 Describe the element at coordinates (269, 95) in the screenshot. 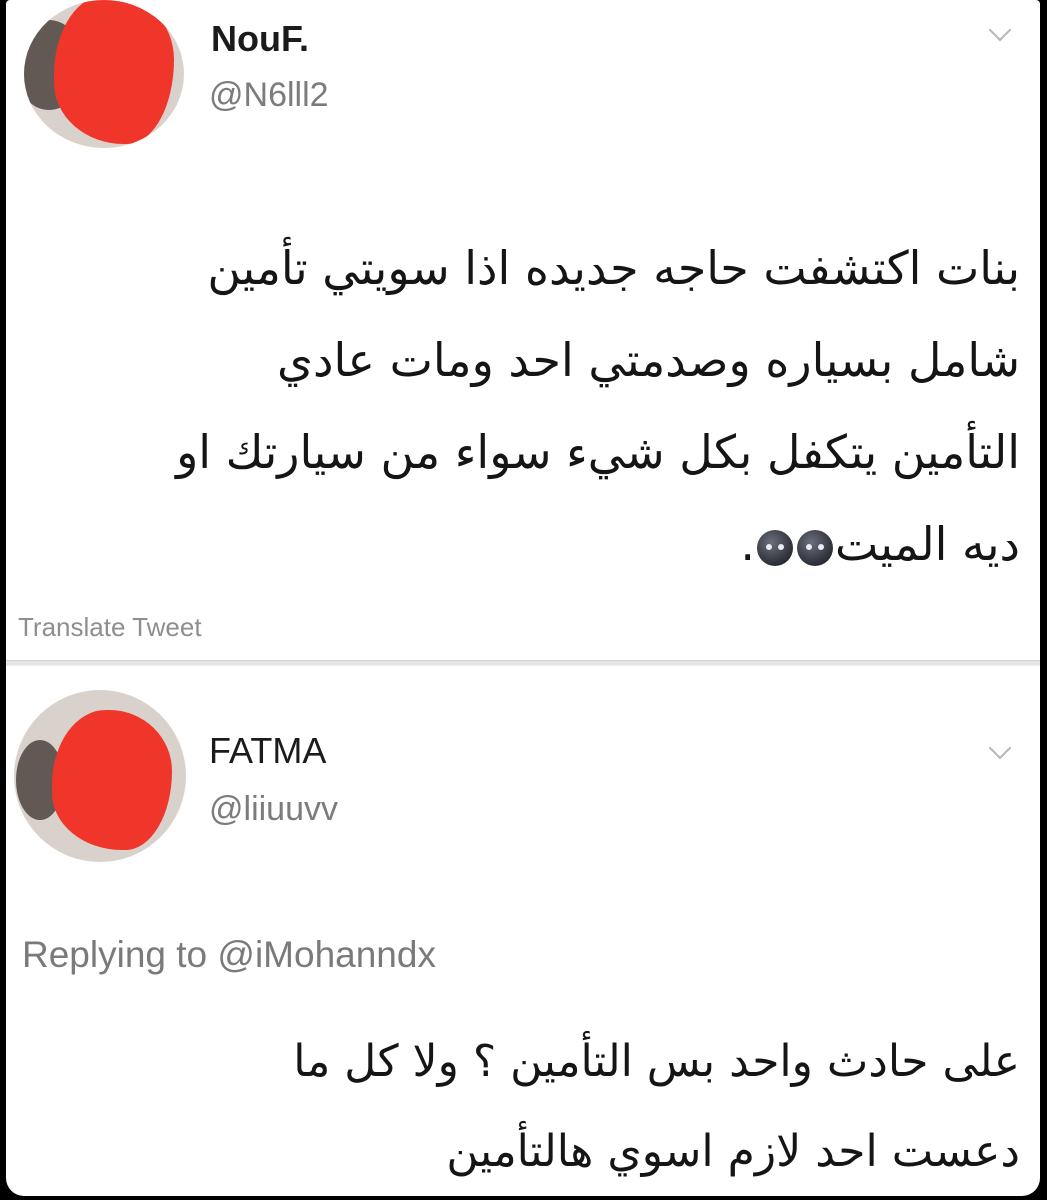

I see `user-handle: @N6lll2` at that location.